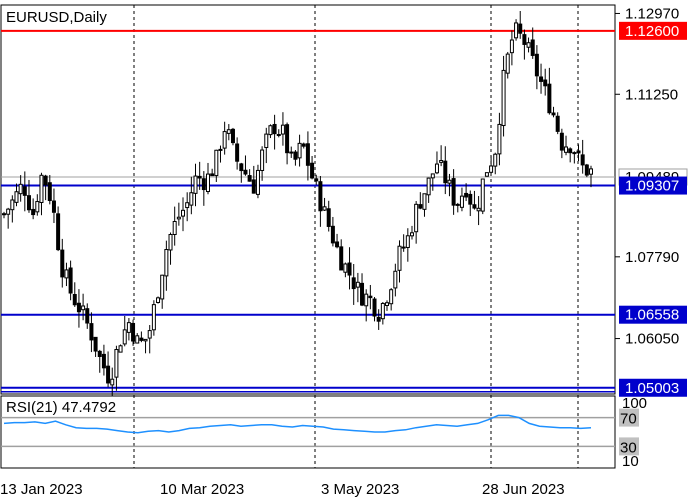 This screenshot has height=498, width=695. What do you see at coordinates (652, 388) in the screenshot?
I see `level-label: 1.05003` at bounding box center [652, 388].